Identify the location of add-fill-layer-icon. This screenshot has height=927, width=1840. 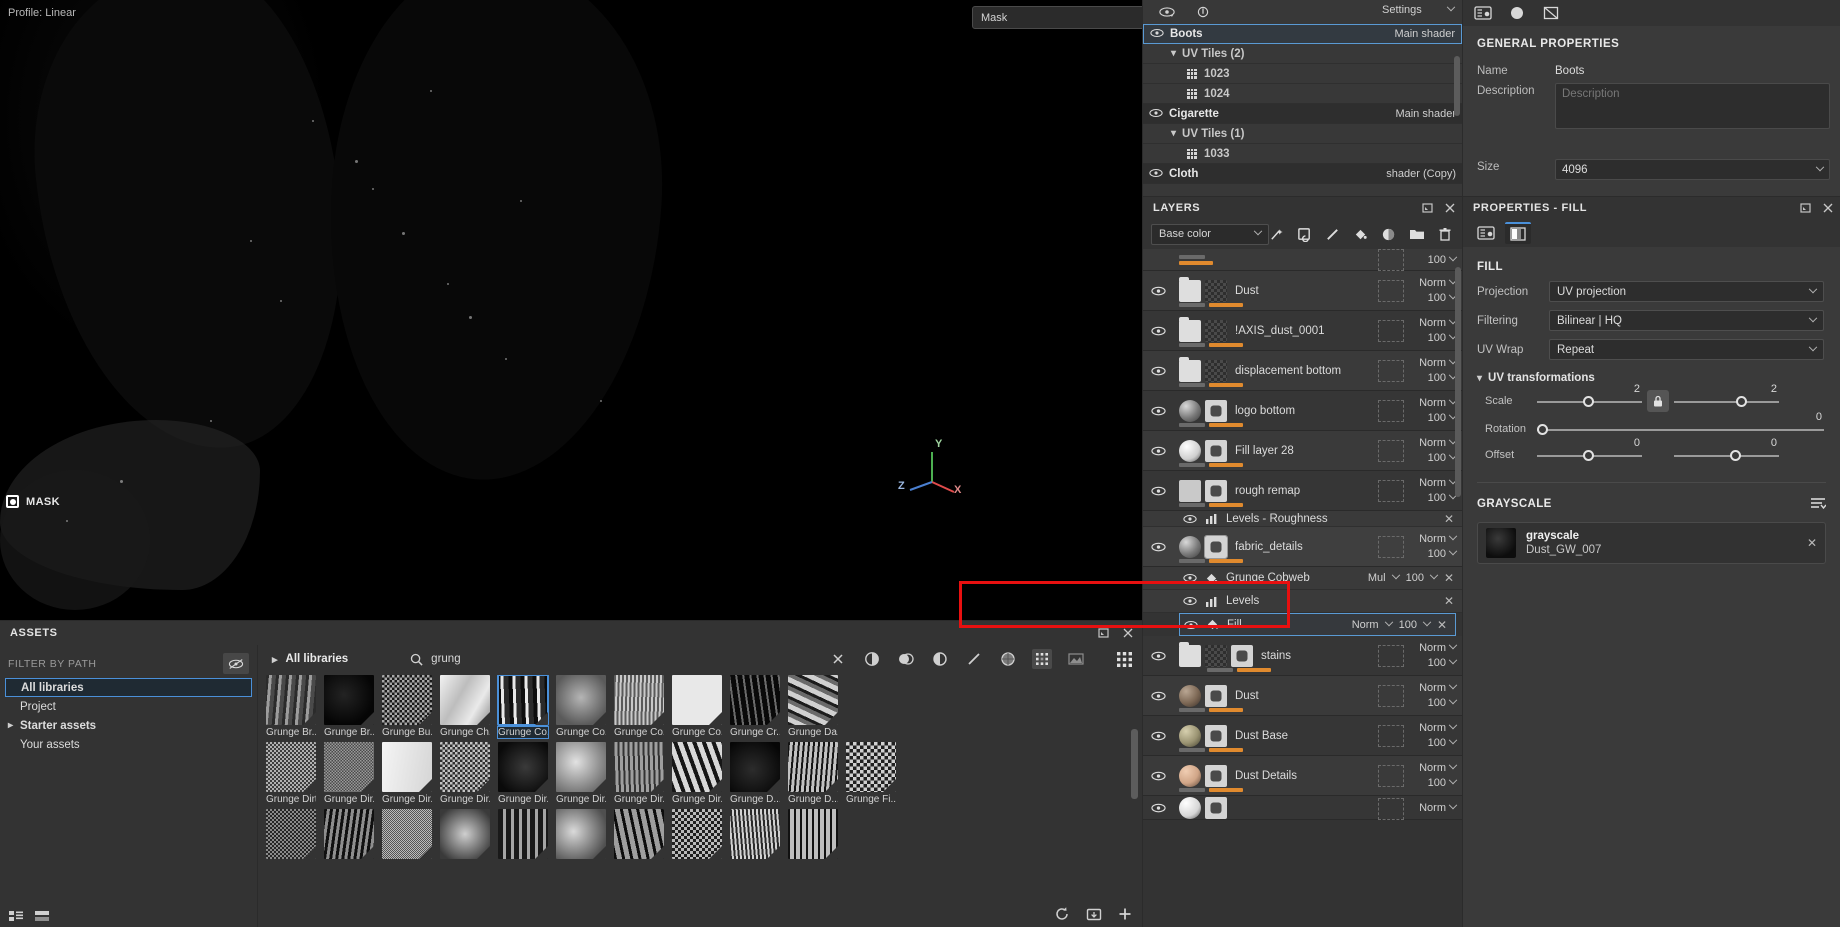
(1304, 234).